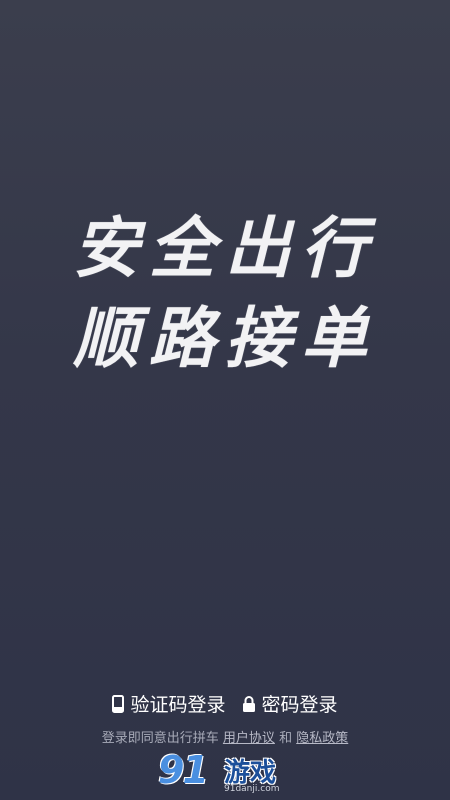 The height and width of the screenshot is (800, 450). I want to click on agreement-prefix: 登录即同意出行拼车, so click(160, 738).